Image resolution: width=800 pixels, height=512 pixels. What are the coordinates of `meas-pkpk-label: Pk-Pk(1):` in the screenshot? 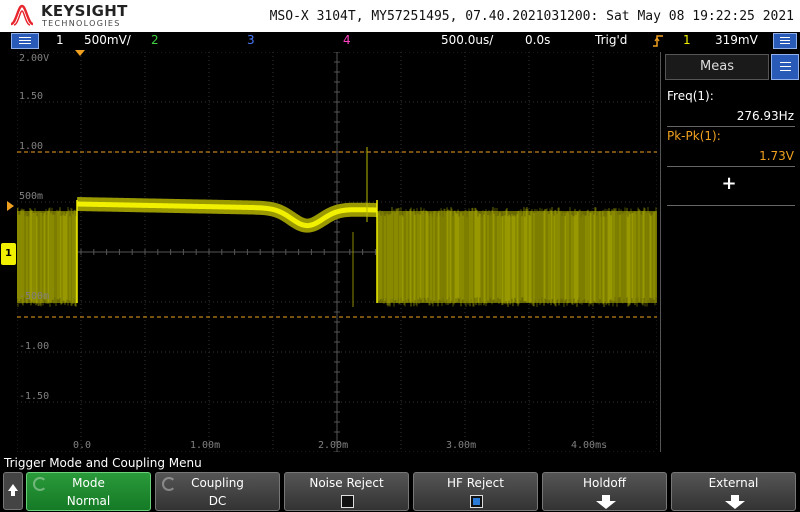 It's located at (694, 136).